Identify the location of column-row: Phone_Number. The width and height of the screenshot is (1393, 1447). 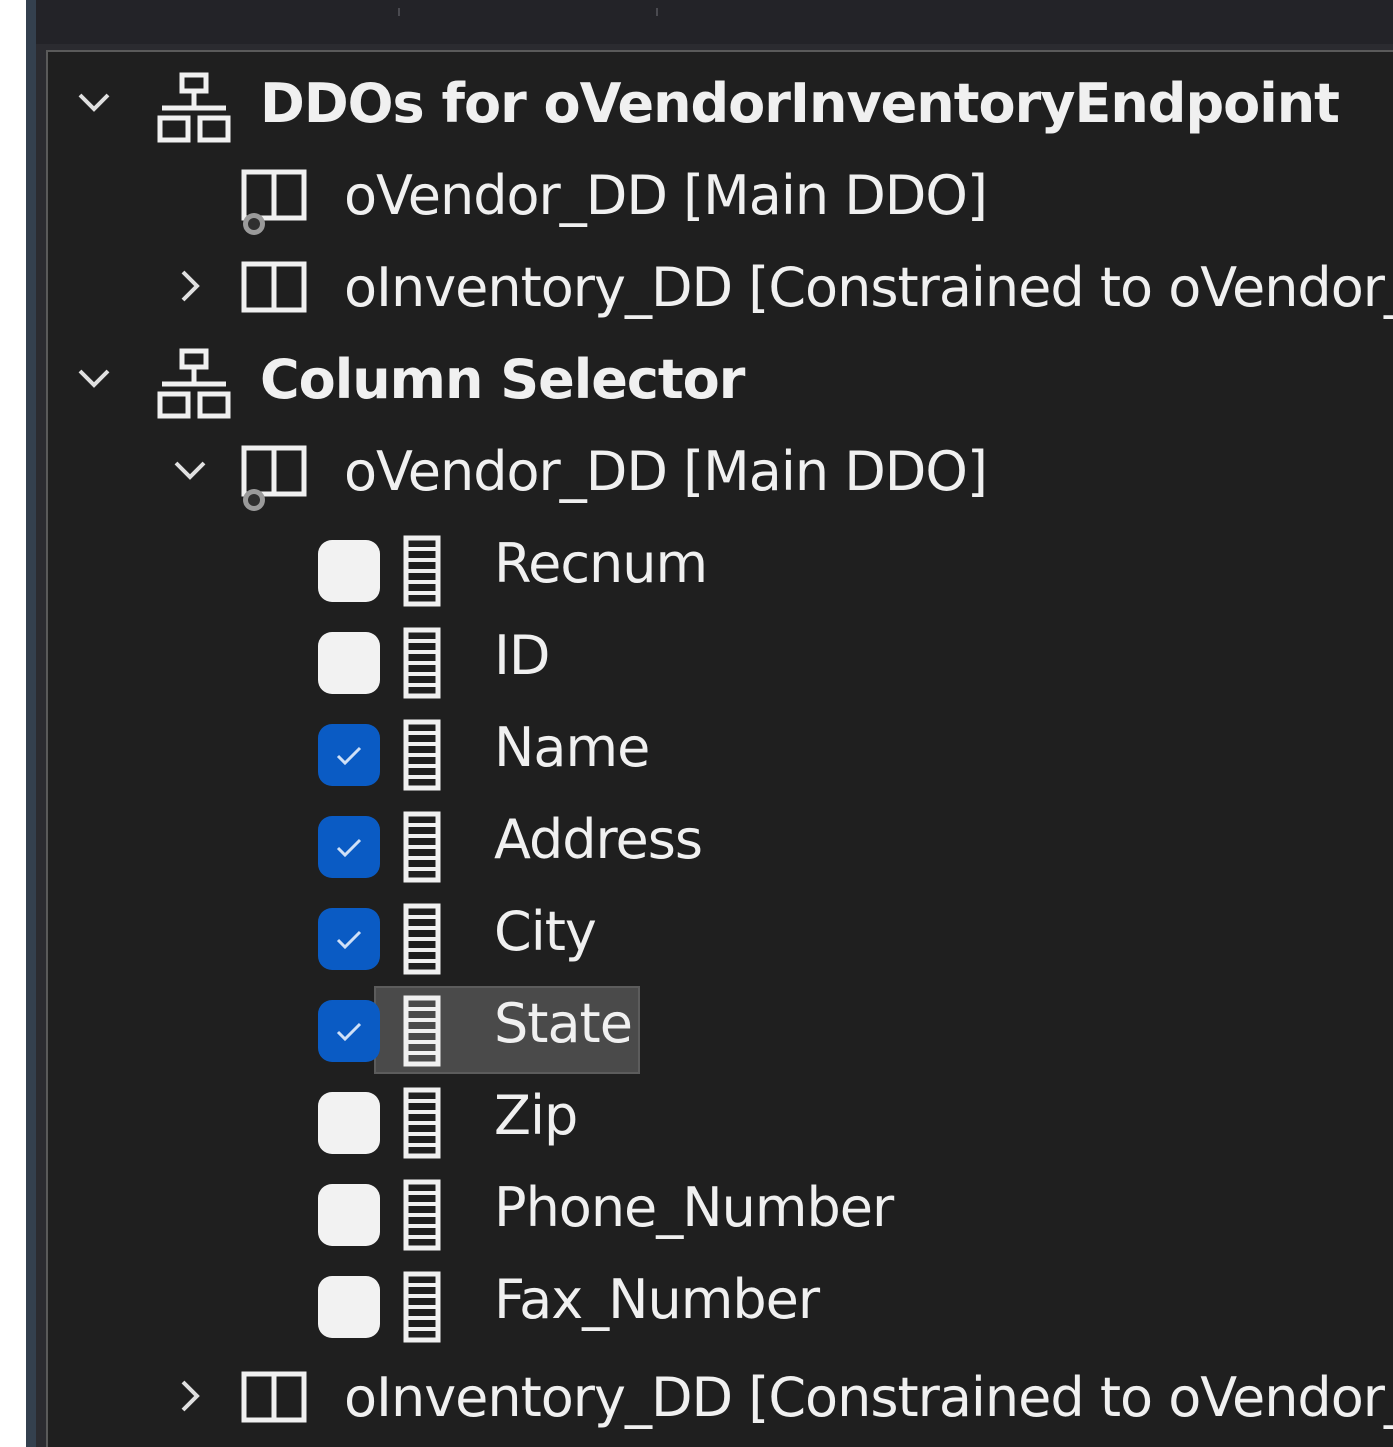
(720, 1208).